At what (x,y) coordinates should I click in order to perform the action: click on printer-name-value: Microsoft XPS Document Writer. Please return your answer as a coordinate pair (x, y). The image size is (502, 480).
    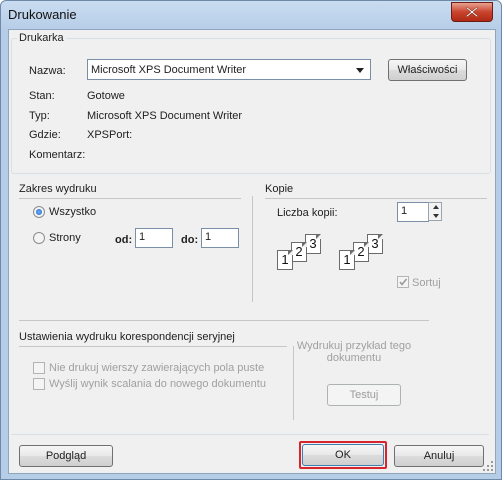
    Looking at the image, I should click on (169, 70).